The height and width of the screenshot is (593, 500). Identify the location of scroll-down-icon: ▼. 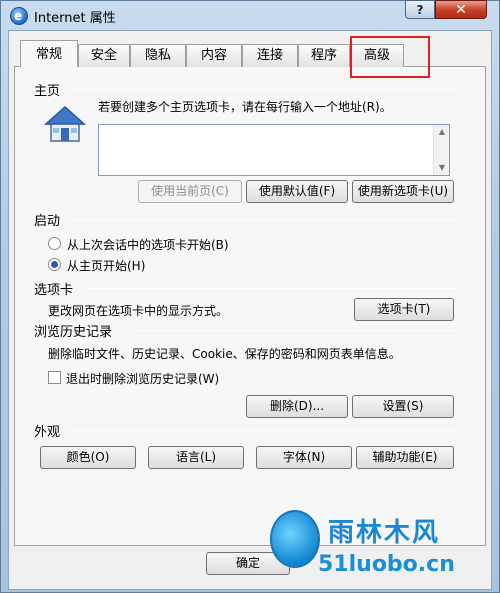
(442, 168).